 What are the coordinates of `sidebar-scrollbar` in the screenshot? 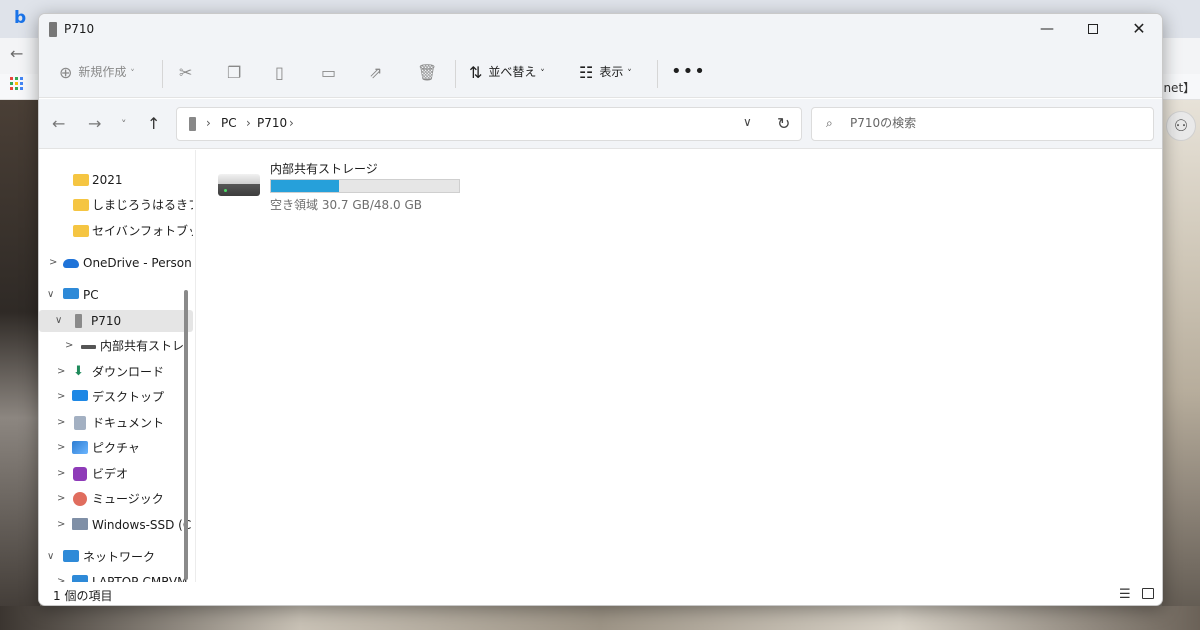 It's located at (186, 435).